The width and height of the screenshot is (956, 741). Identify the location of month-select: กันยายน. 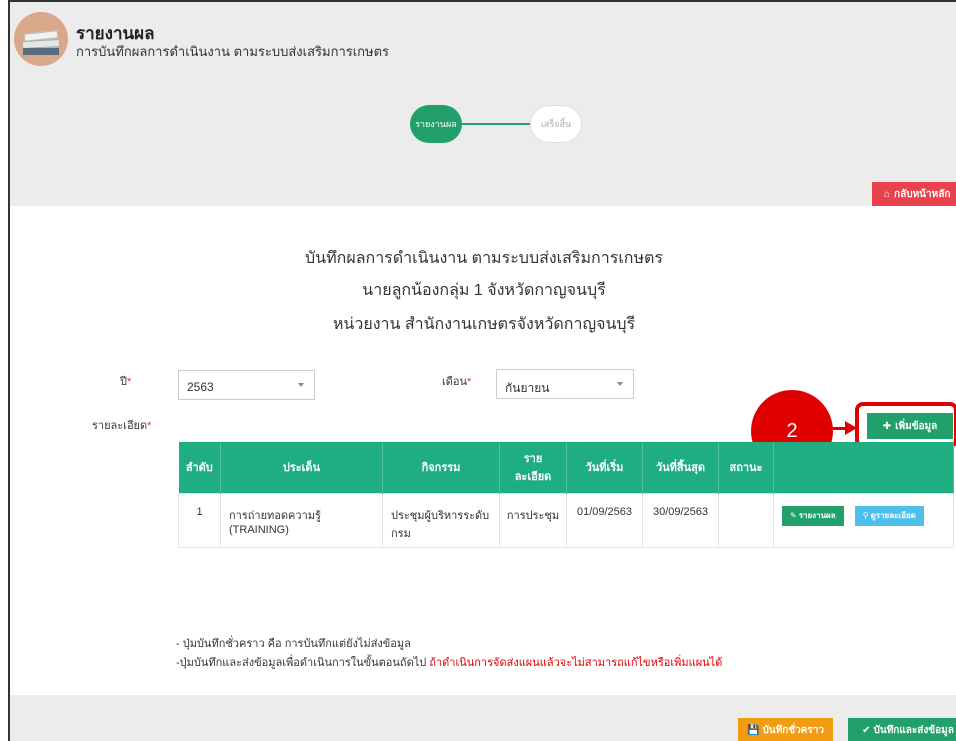
(565, 384).